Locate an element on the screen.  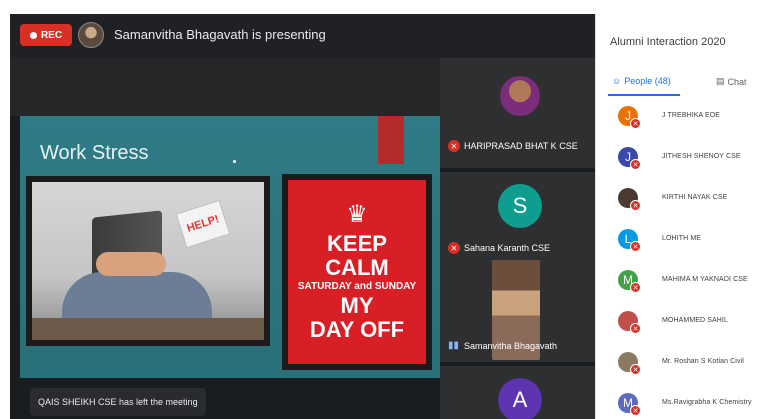
list-item: J ✕ J TREBHIKA EOE is located at coordinates (678, 122).